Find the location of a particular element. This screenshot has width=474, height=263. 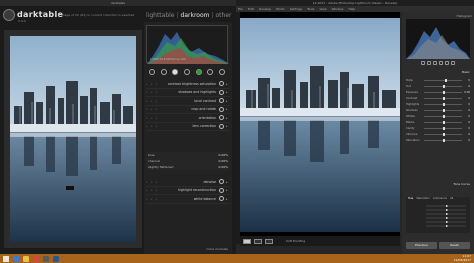

more-modules-link: more modules is located at coordinates (217, 249).